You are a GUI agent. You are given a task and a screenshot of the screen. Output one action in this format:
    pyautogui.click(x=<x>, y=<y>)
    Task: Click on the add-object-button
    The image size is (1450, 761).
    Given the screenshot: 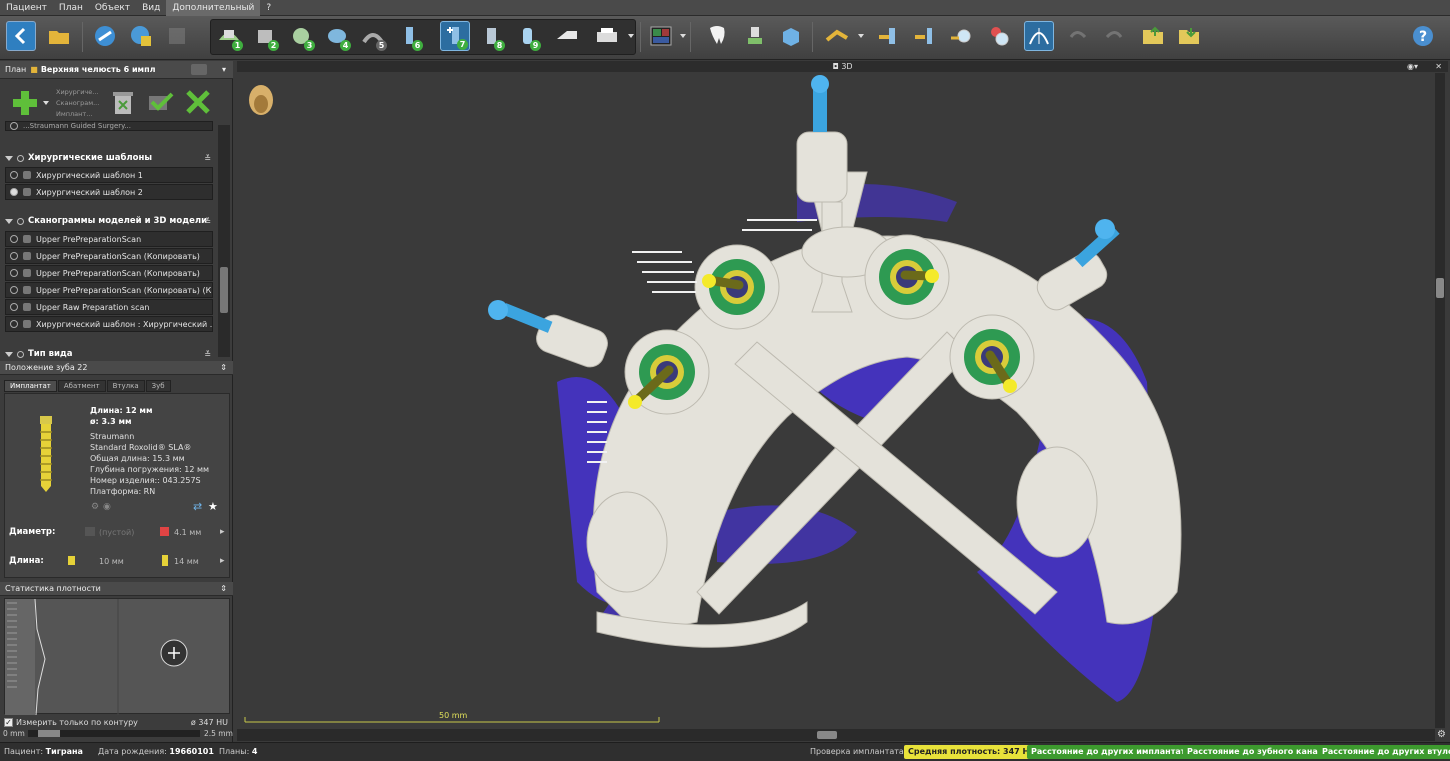 What is the action you would take?
    pyautogui.click(x=25, y=103)
    